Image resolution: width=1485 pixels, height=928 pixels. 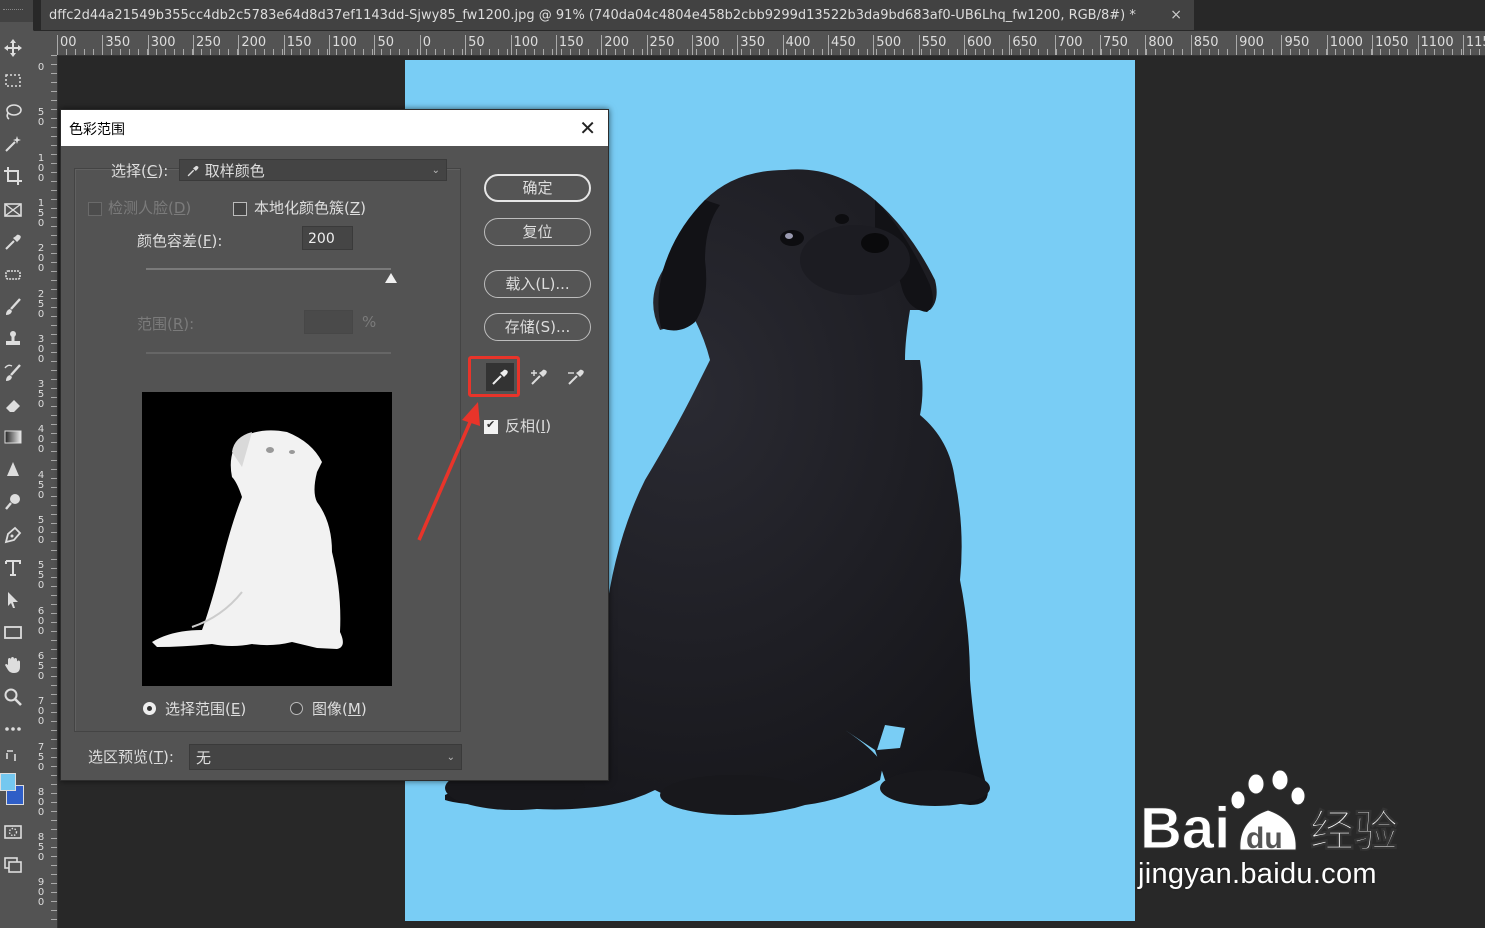 I want to click on healing-icon, so click(x=13, y=275).